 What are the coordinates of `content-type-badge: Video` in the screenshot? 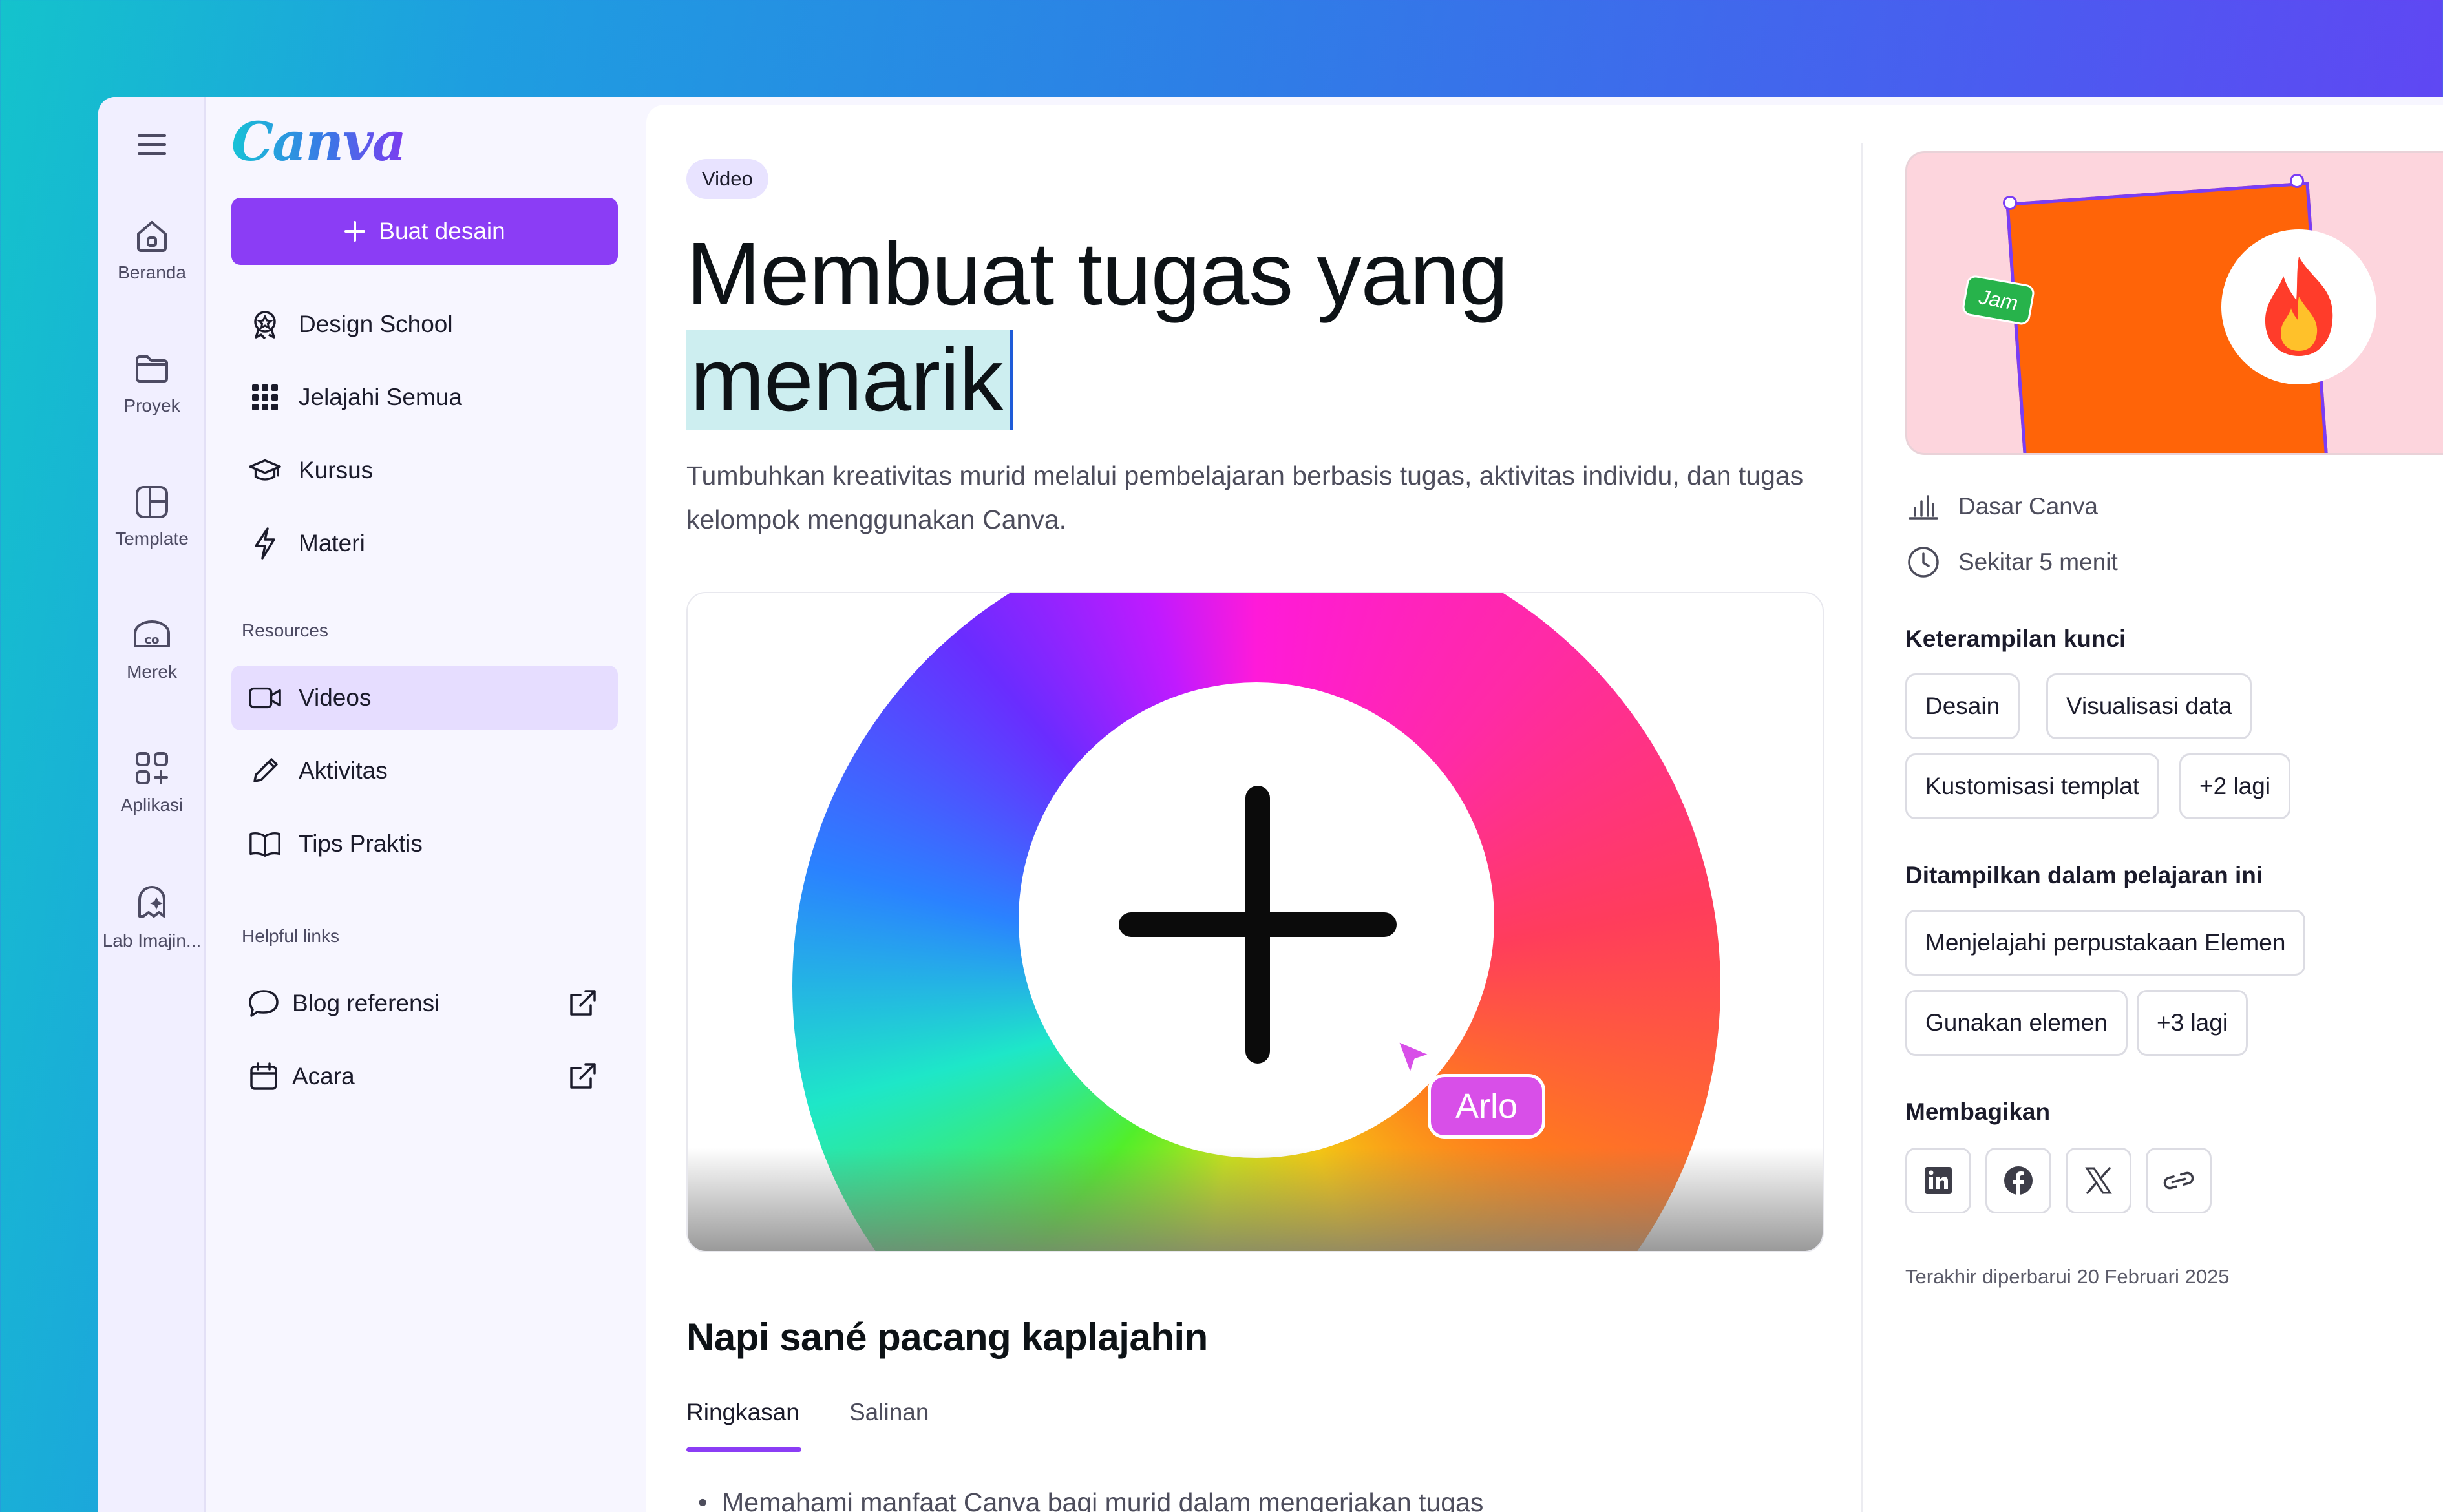 It's located at (727, 179).